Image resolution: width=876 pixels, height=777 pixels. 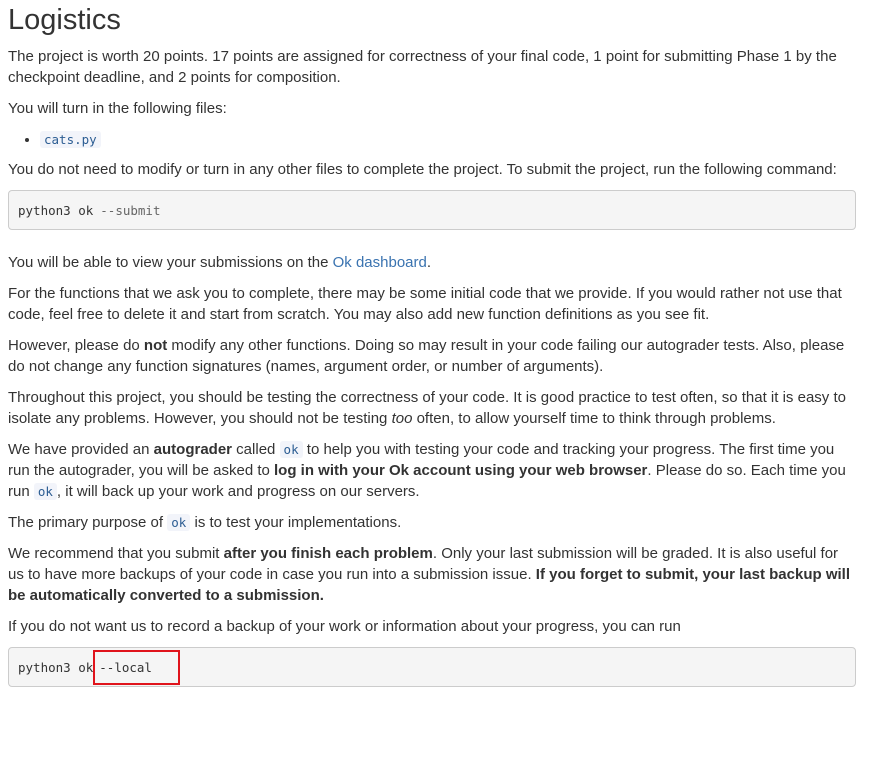 What do you see at coordinates (193, 449) in the screenshot?
I see `autograder-bold: autograder` at bounding box center [193, 449].